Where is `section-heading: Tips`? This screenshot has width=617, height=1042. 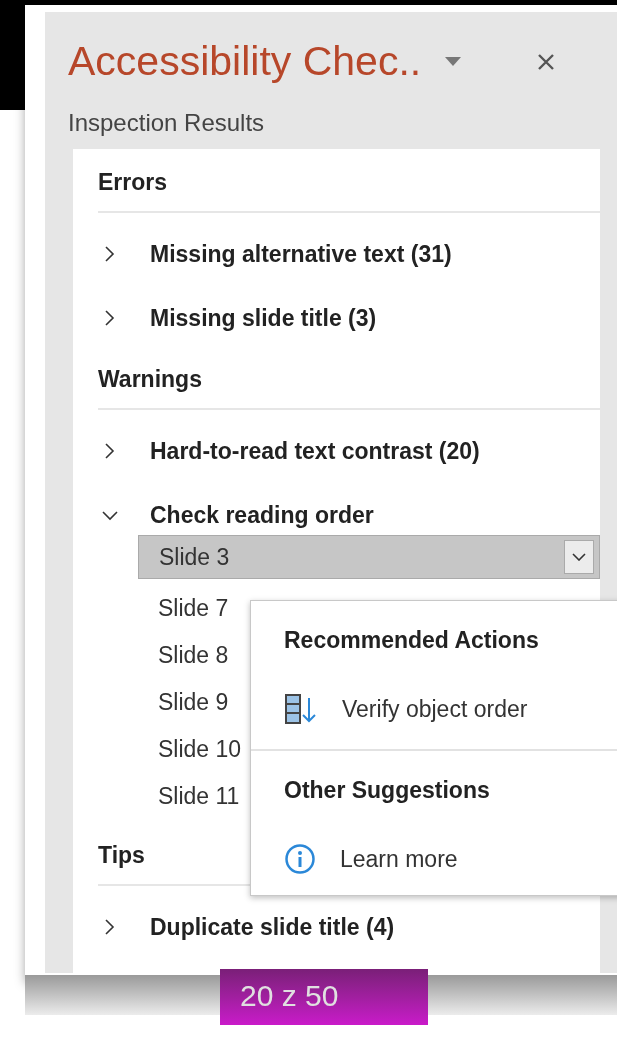
section-heading: Tips is located at coordinates (121, 855).